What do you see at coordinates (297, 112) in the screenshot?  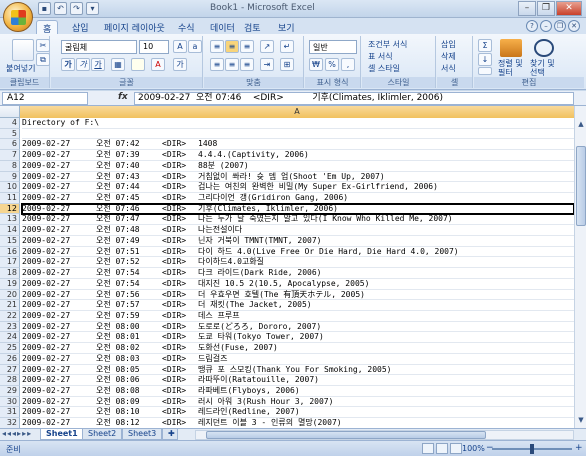 I see `column-header-a: A` at bounding box center [297, 112].